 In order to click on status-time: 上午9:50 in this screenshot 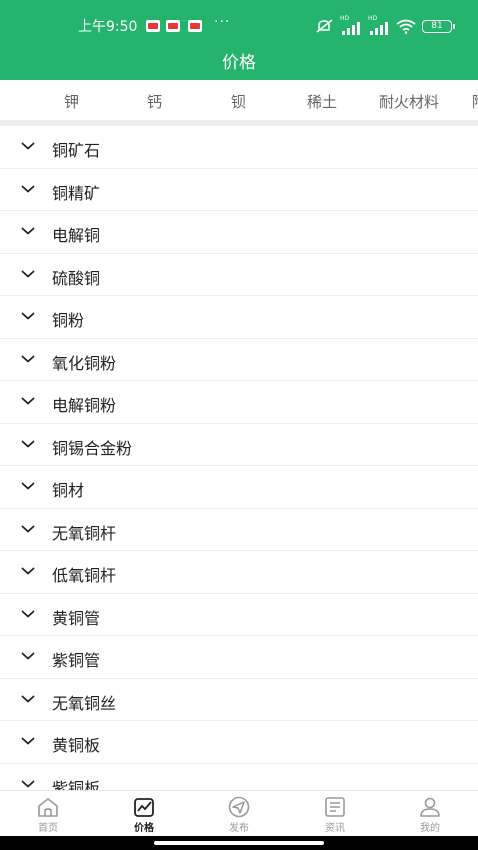, I will do `click(108, 27)`.